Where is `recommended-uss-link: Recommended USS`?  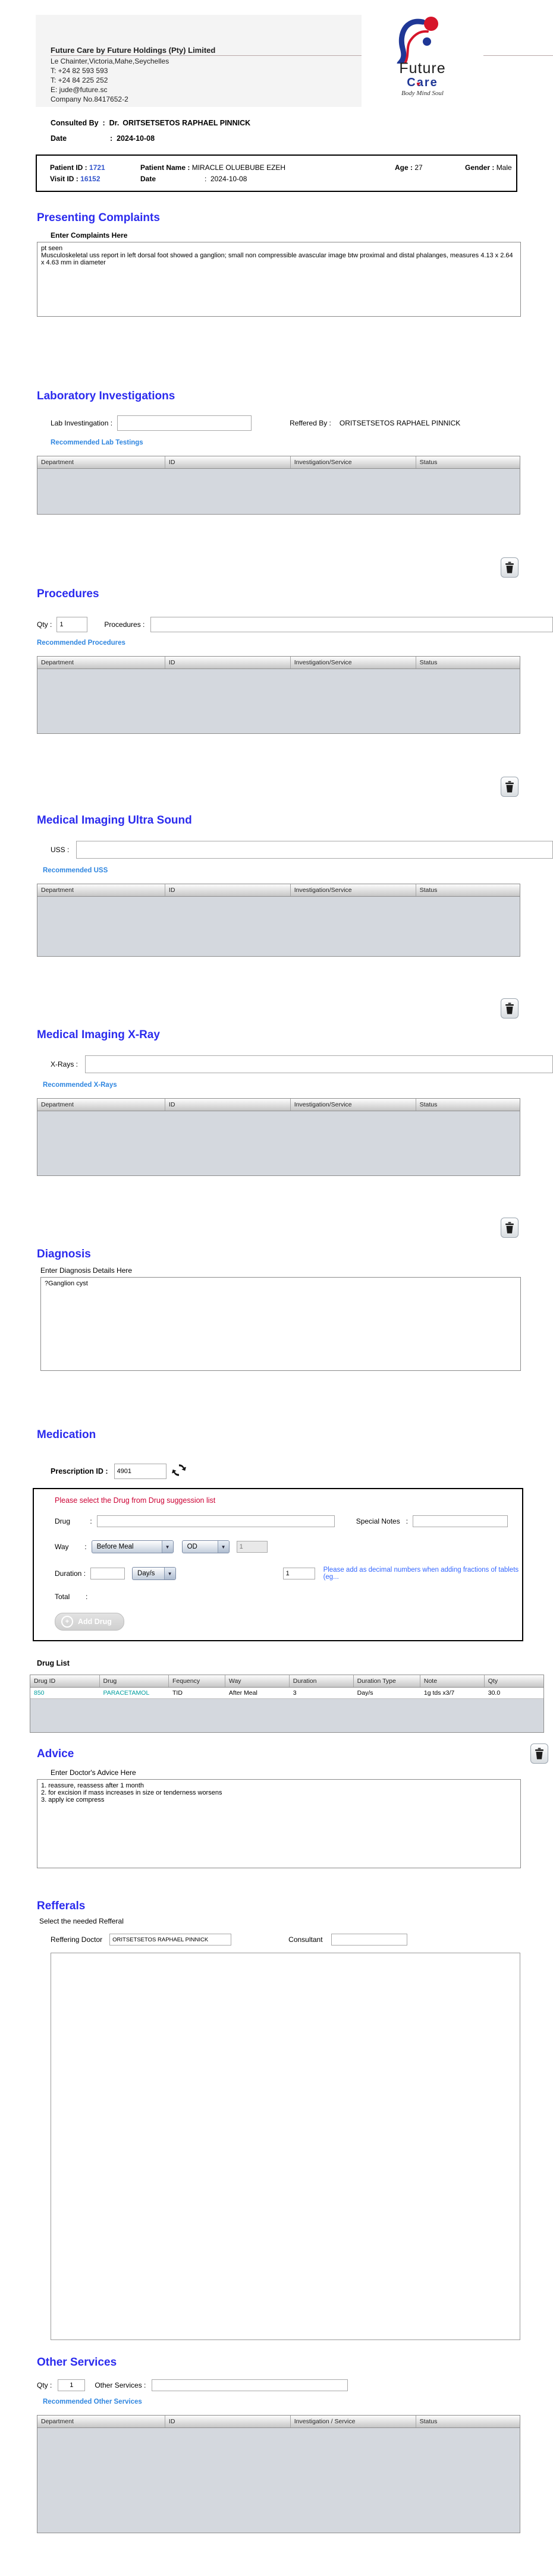 recommended-uss-link: Recommended USS is located at coordinates (75, 871).